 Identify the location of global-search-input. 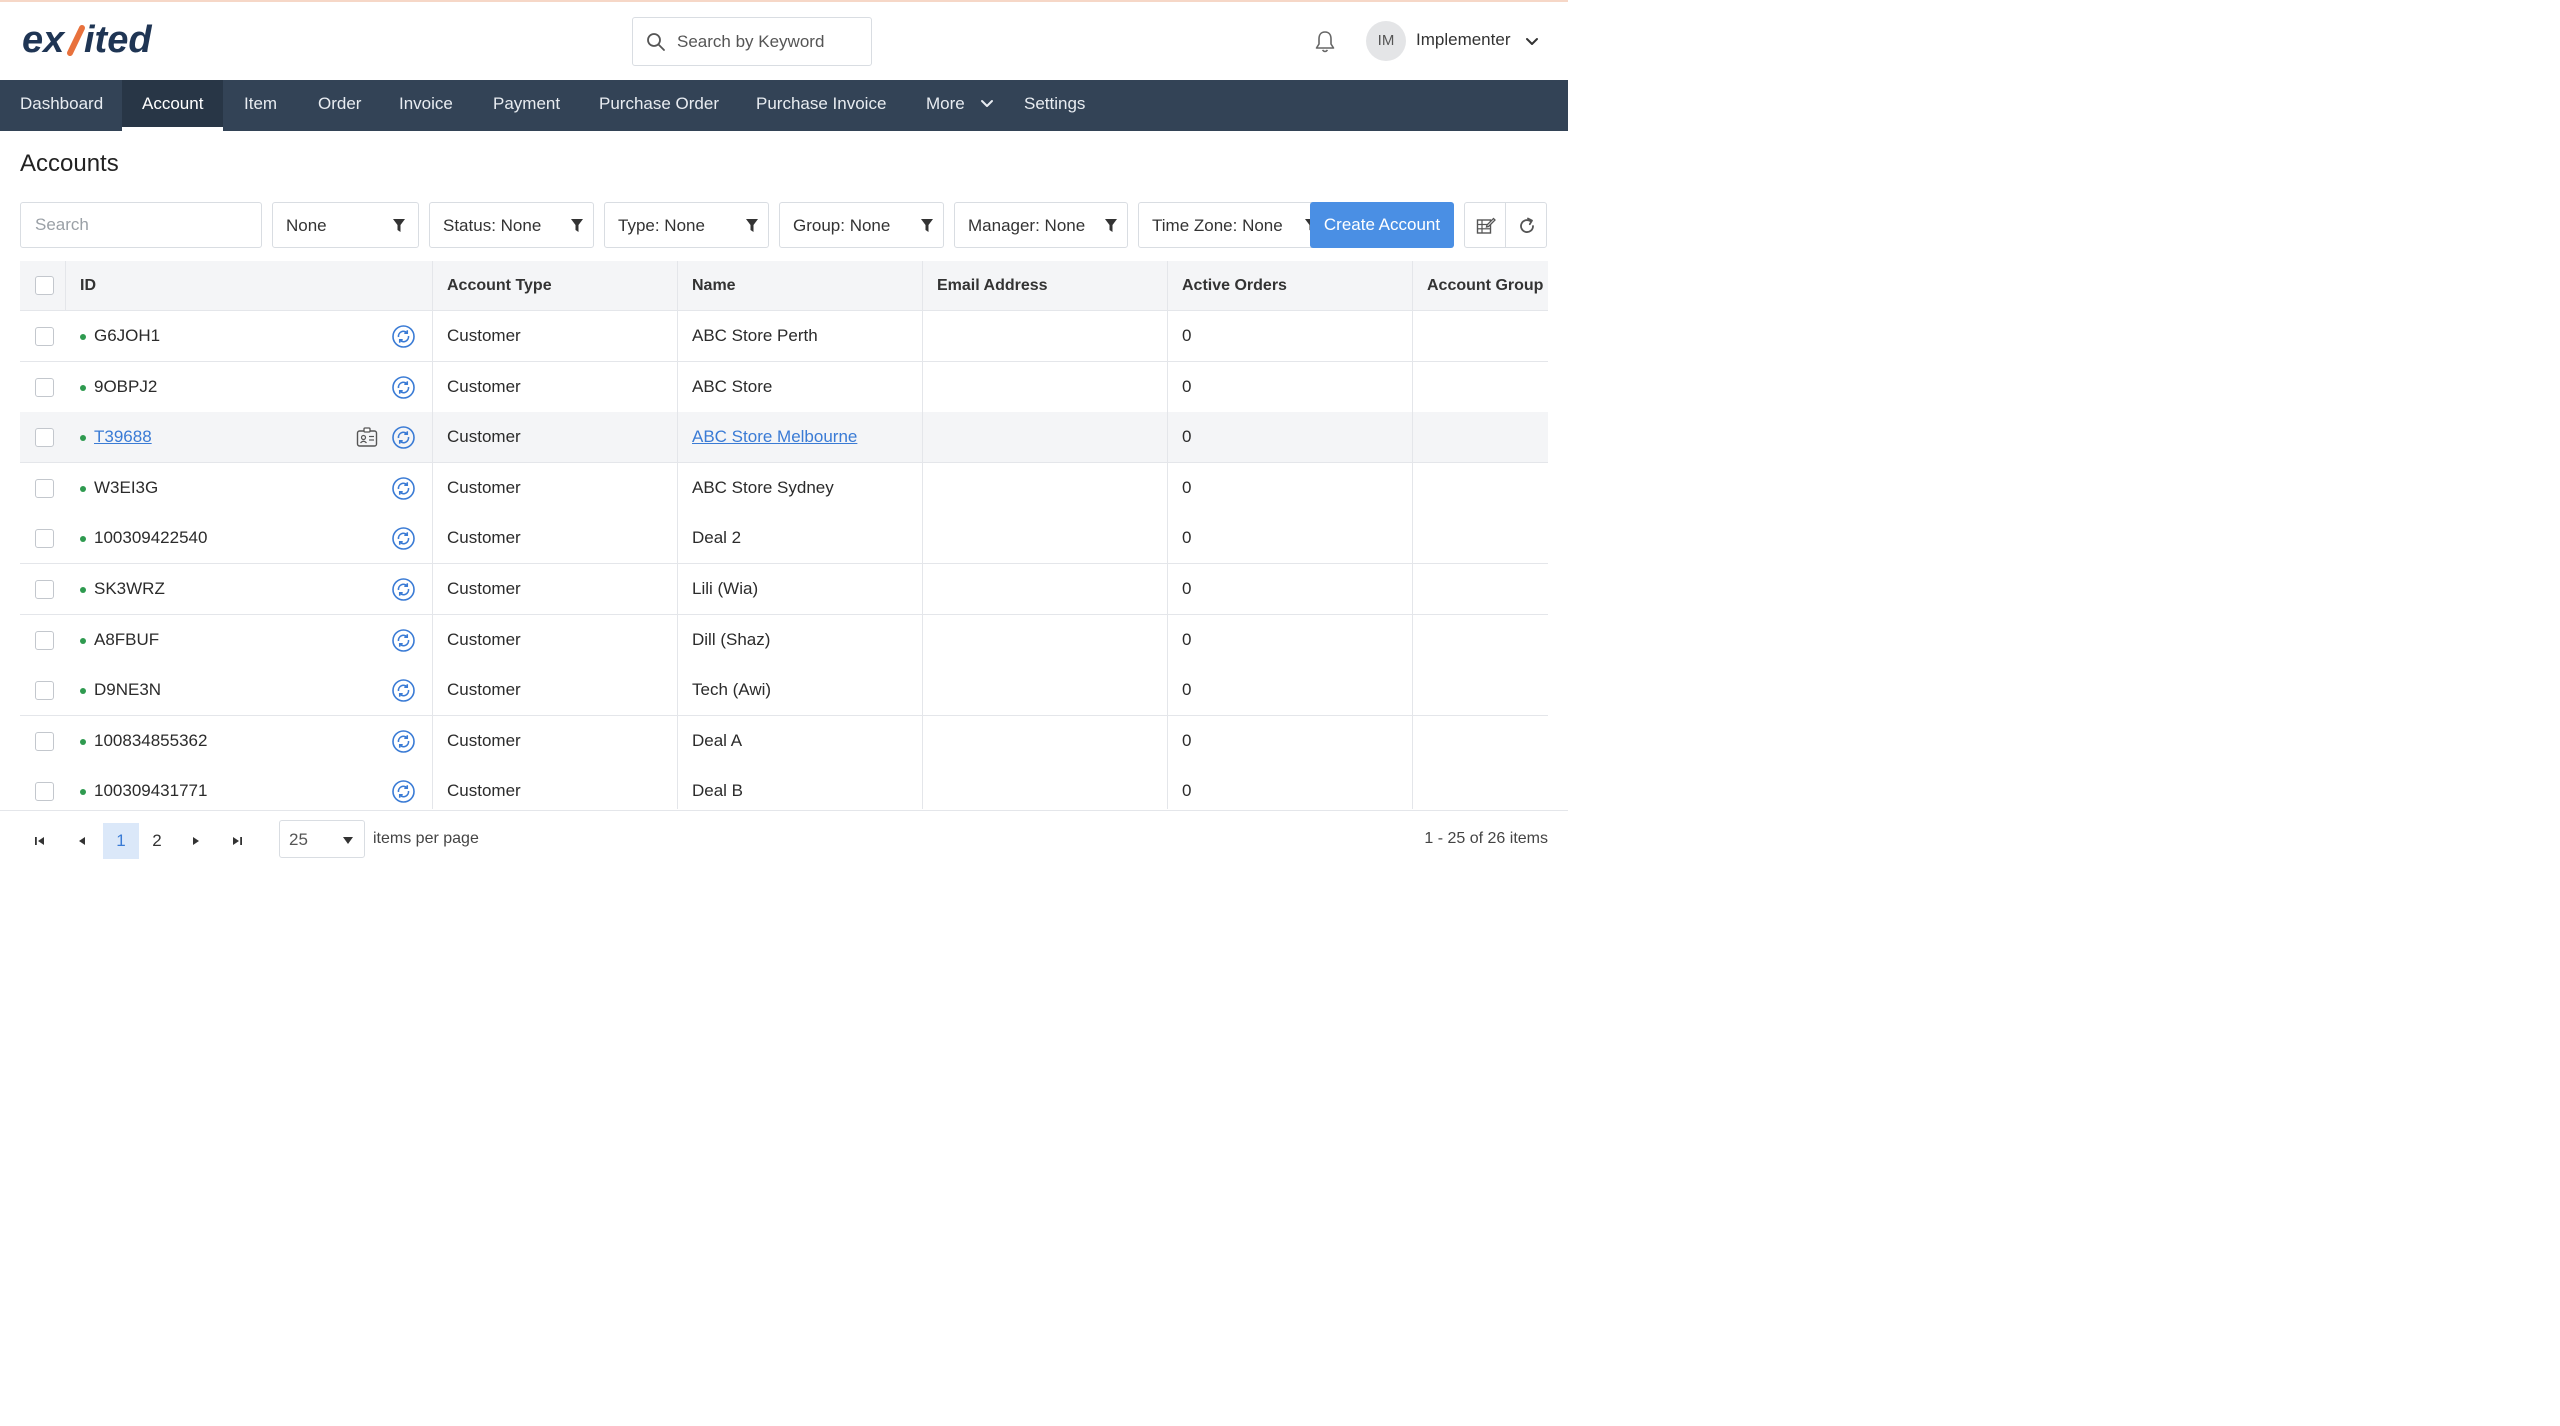
(769, 42).